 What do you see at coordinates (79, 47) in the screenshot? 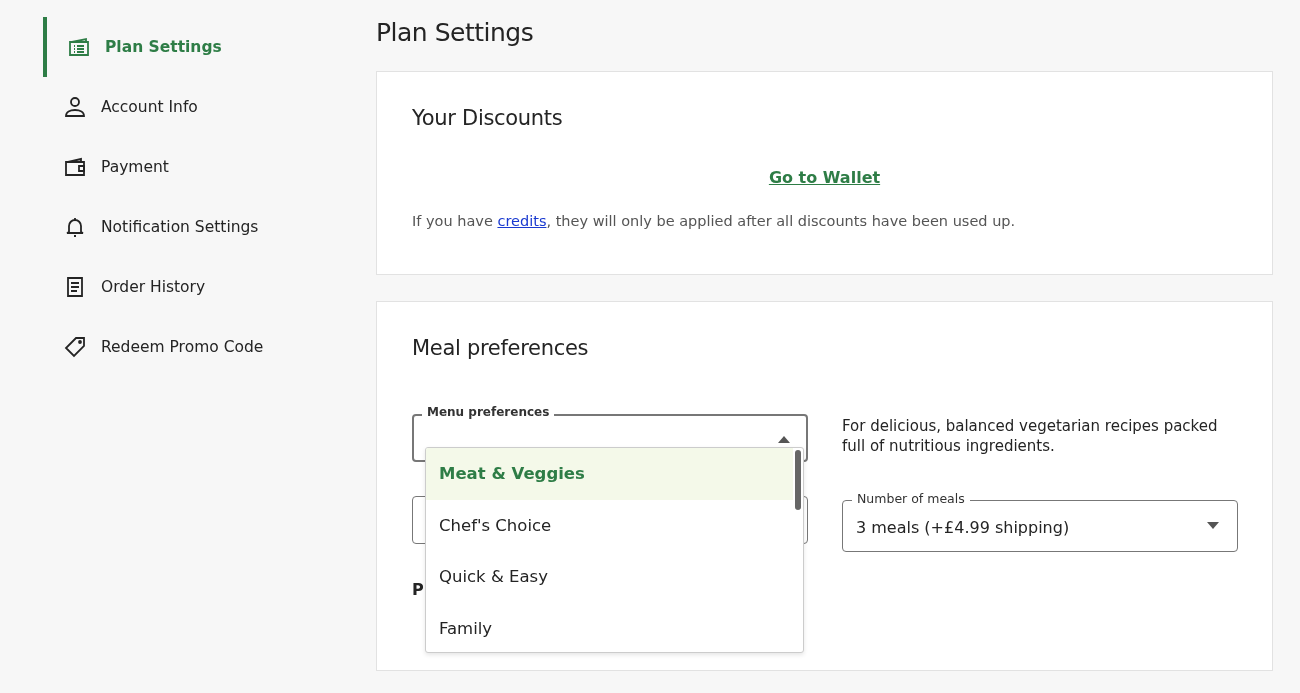
I see `plan-card-icon` at bounding box center [79, 47].